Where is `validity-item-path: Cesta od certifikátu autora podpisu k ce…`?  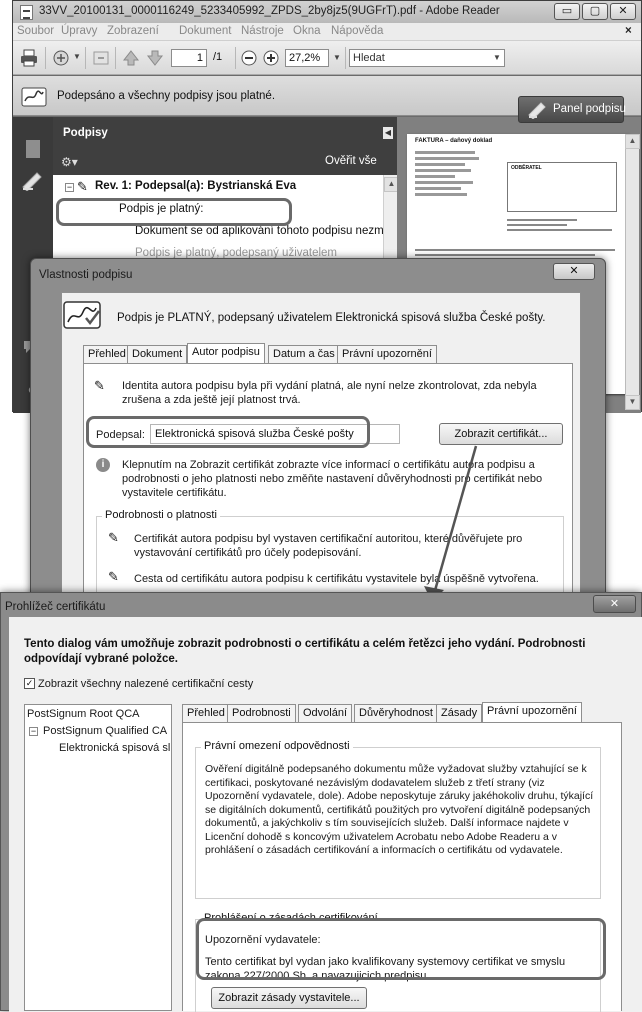 validity-item-path: Cesta od certifikátu autora podpisu k ce… is located at coordinates (336, 579).